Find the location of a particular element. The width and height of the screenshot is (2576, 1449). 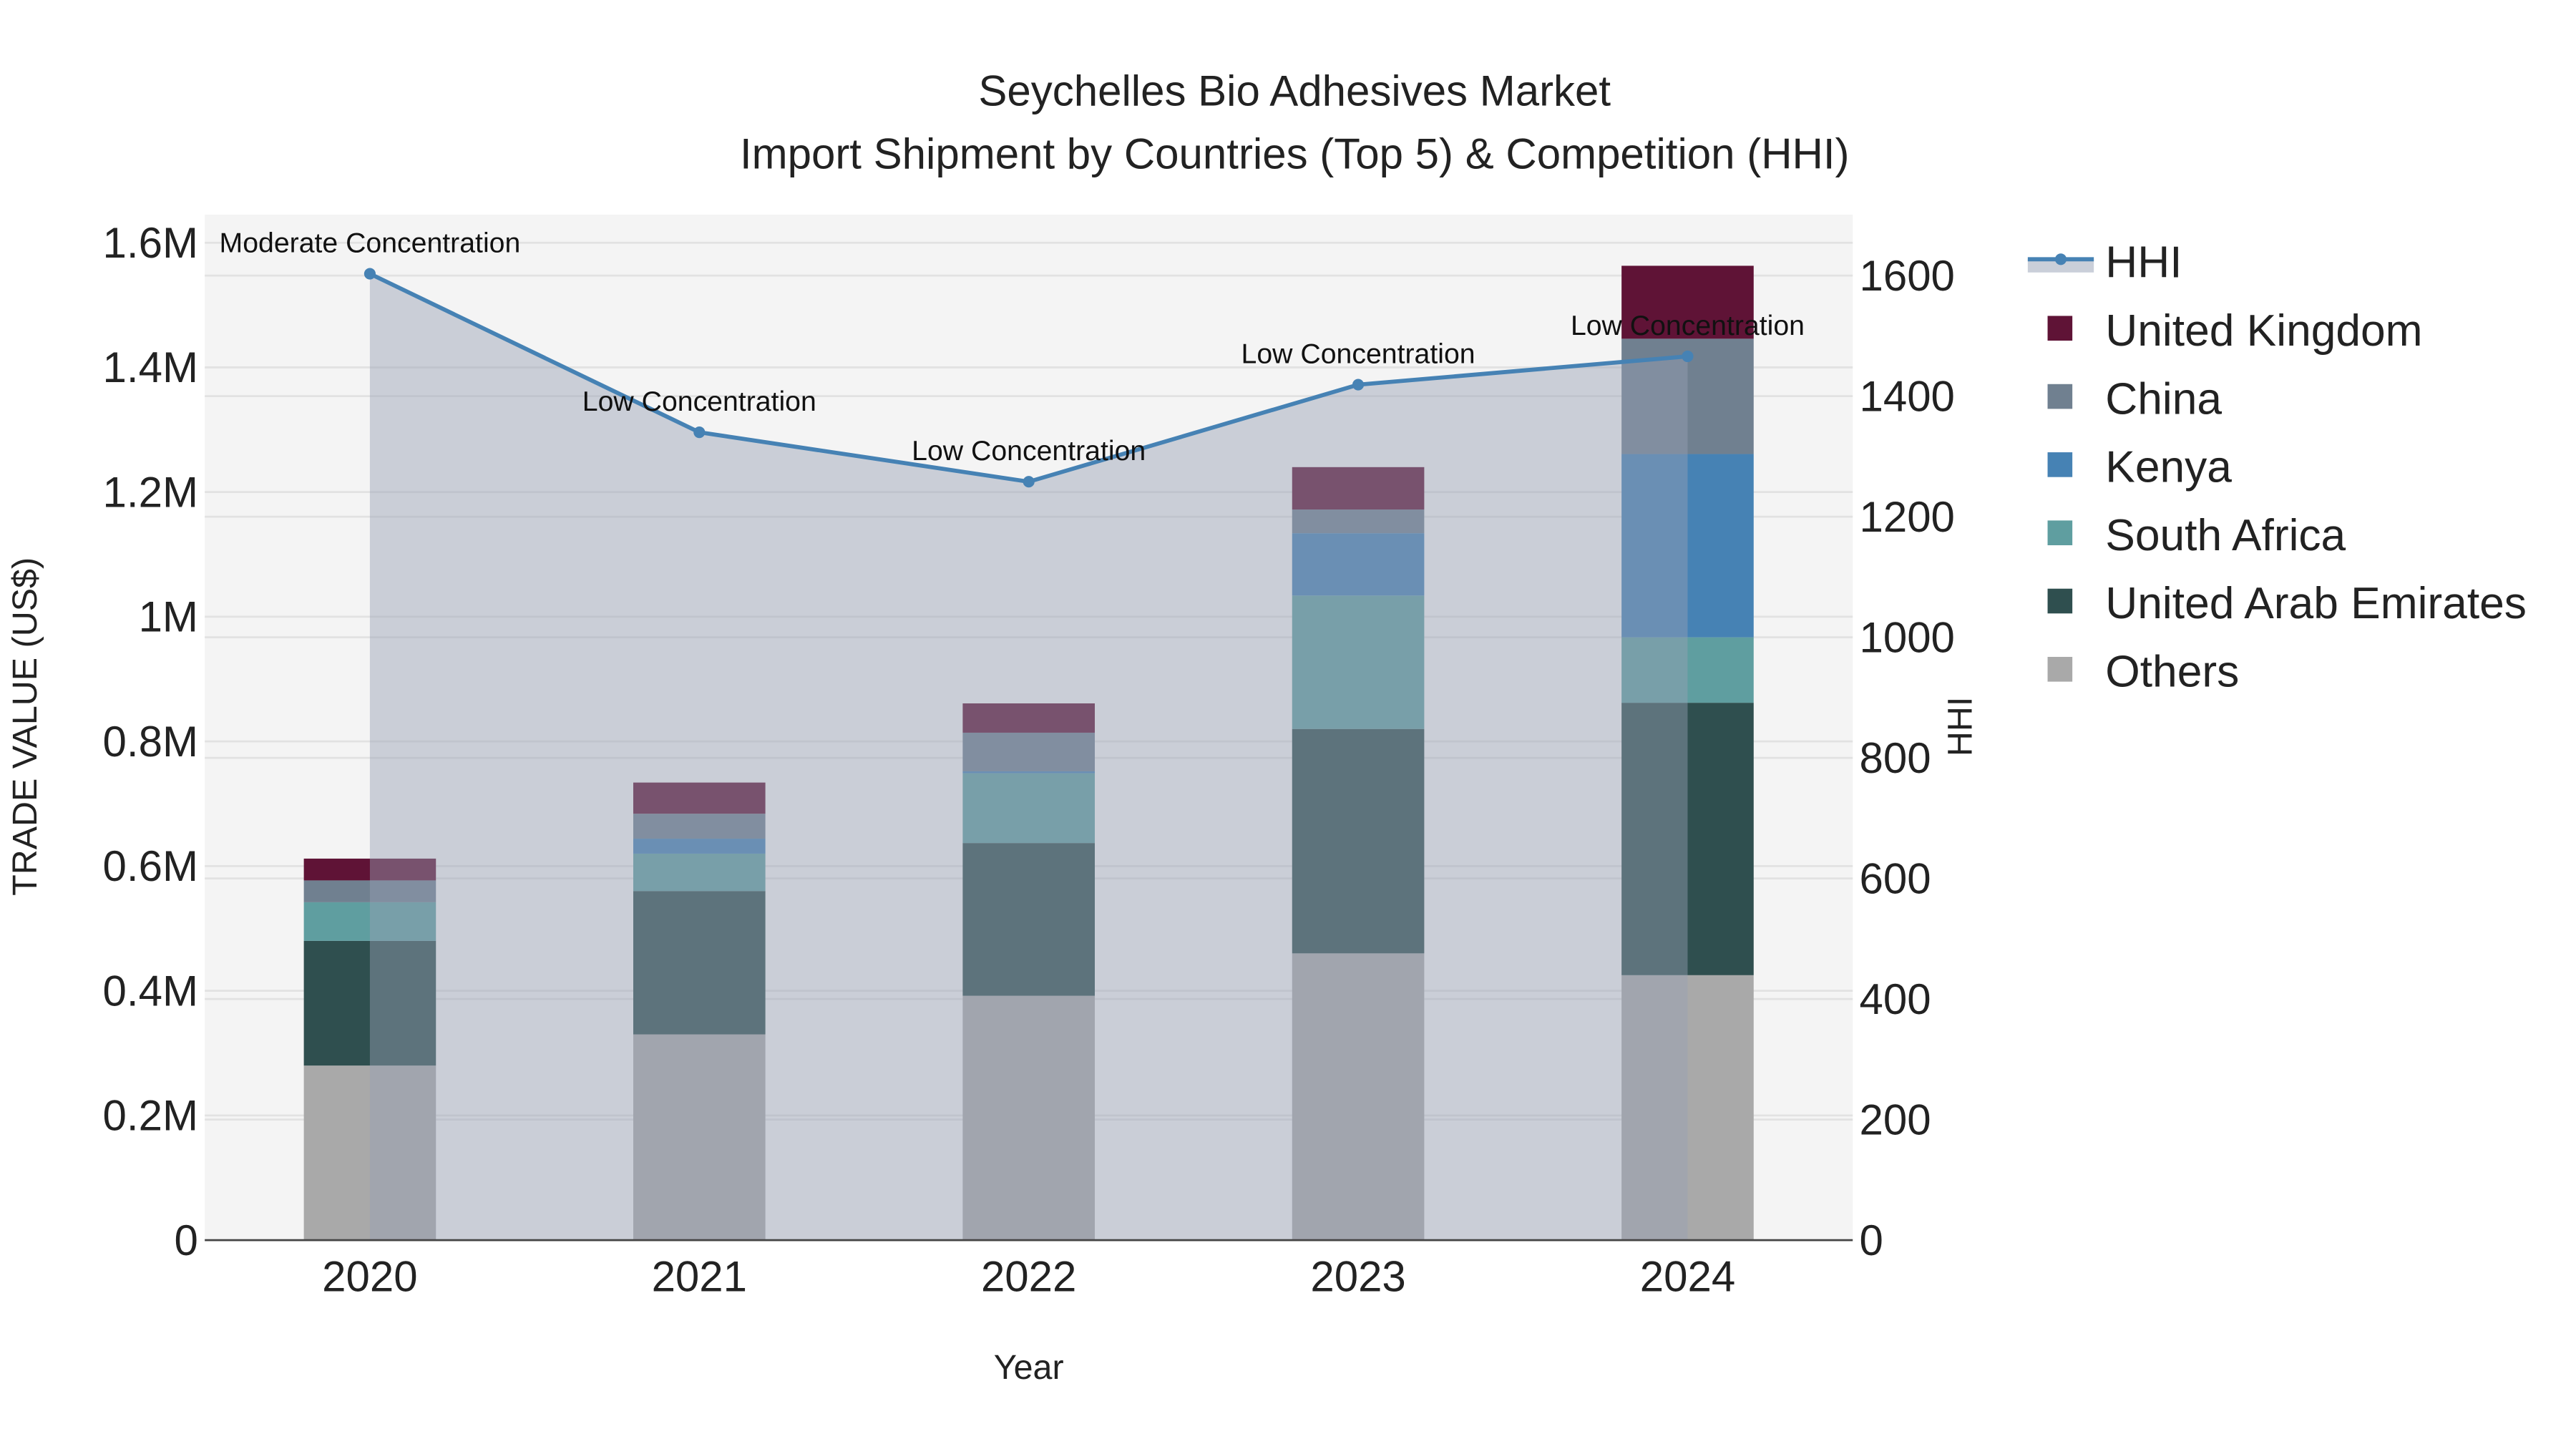

legend-swatch-china is located at coordinates (2060, 396).